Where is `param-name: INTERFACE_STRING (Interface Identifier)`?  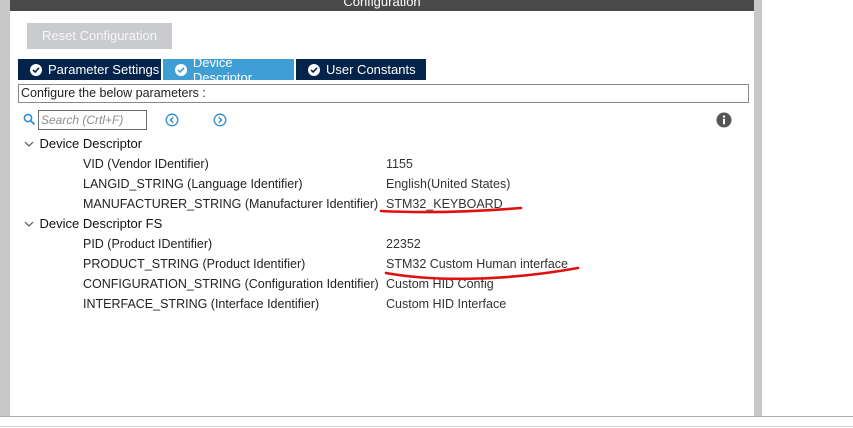
param-name: INTERFACE_STRING (Interface Identifier) is located at coordinates (201, 304).